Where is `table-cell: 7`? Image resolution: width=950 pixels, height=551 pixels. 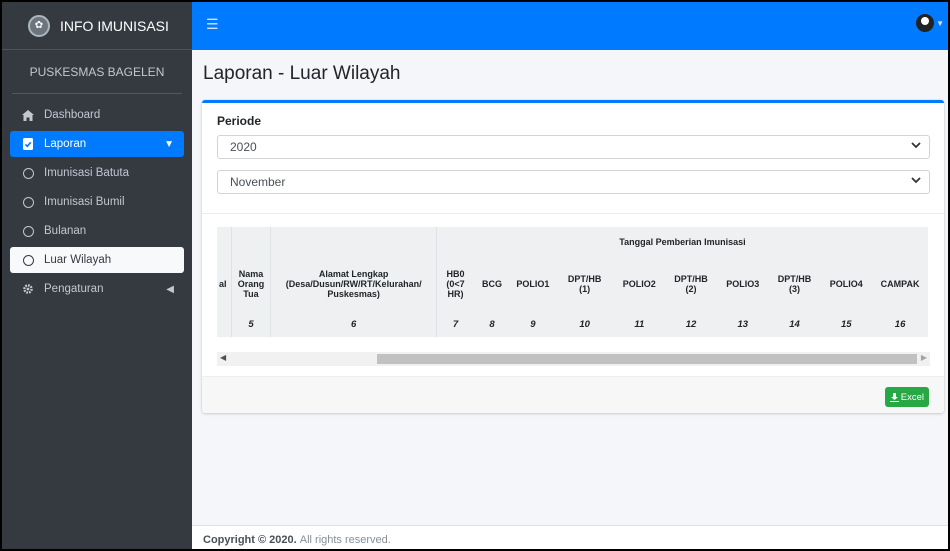 table-cell: 7 is located at coordinates (455, 324).